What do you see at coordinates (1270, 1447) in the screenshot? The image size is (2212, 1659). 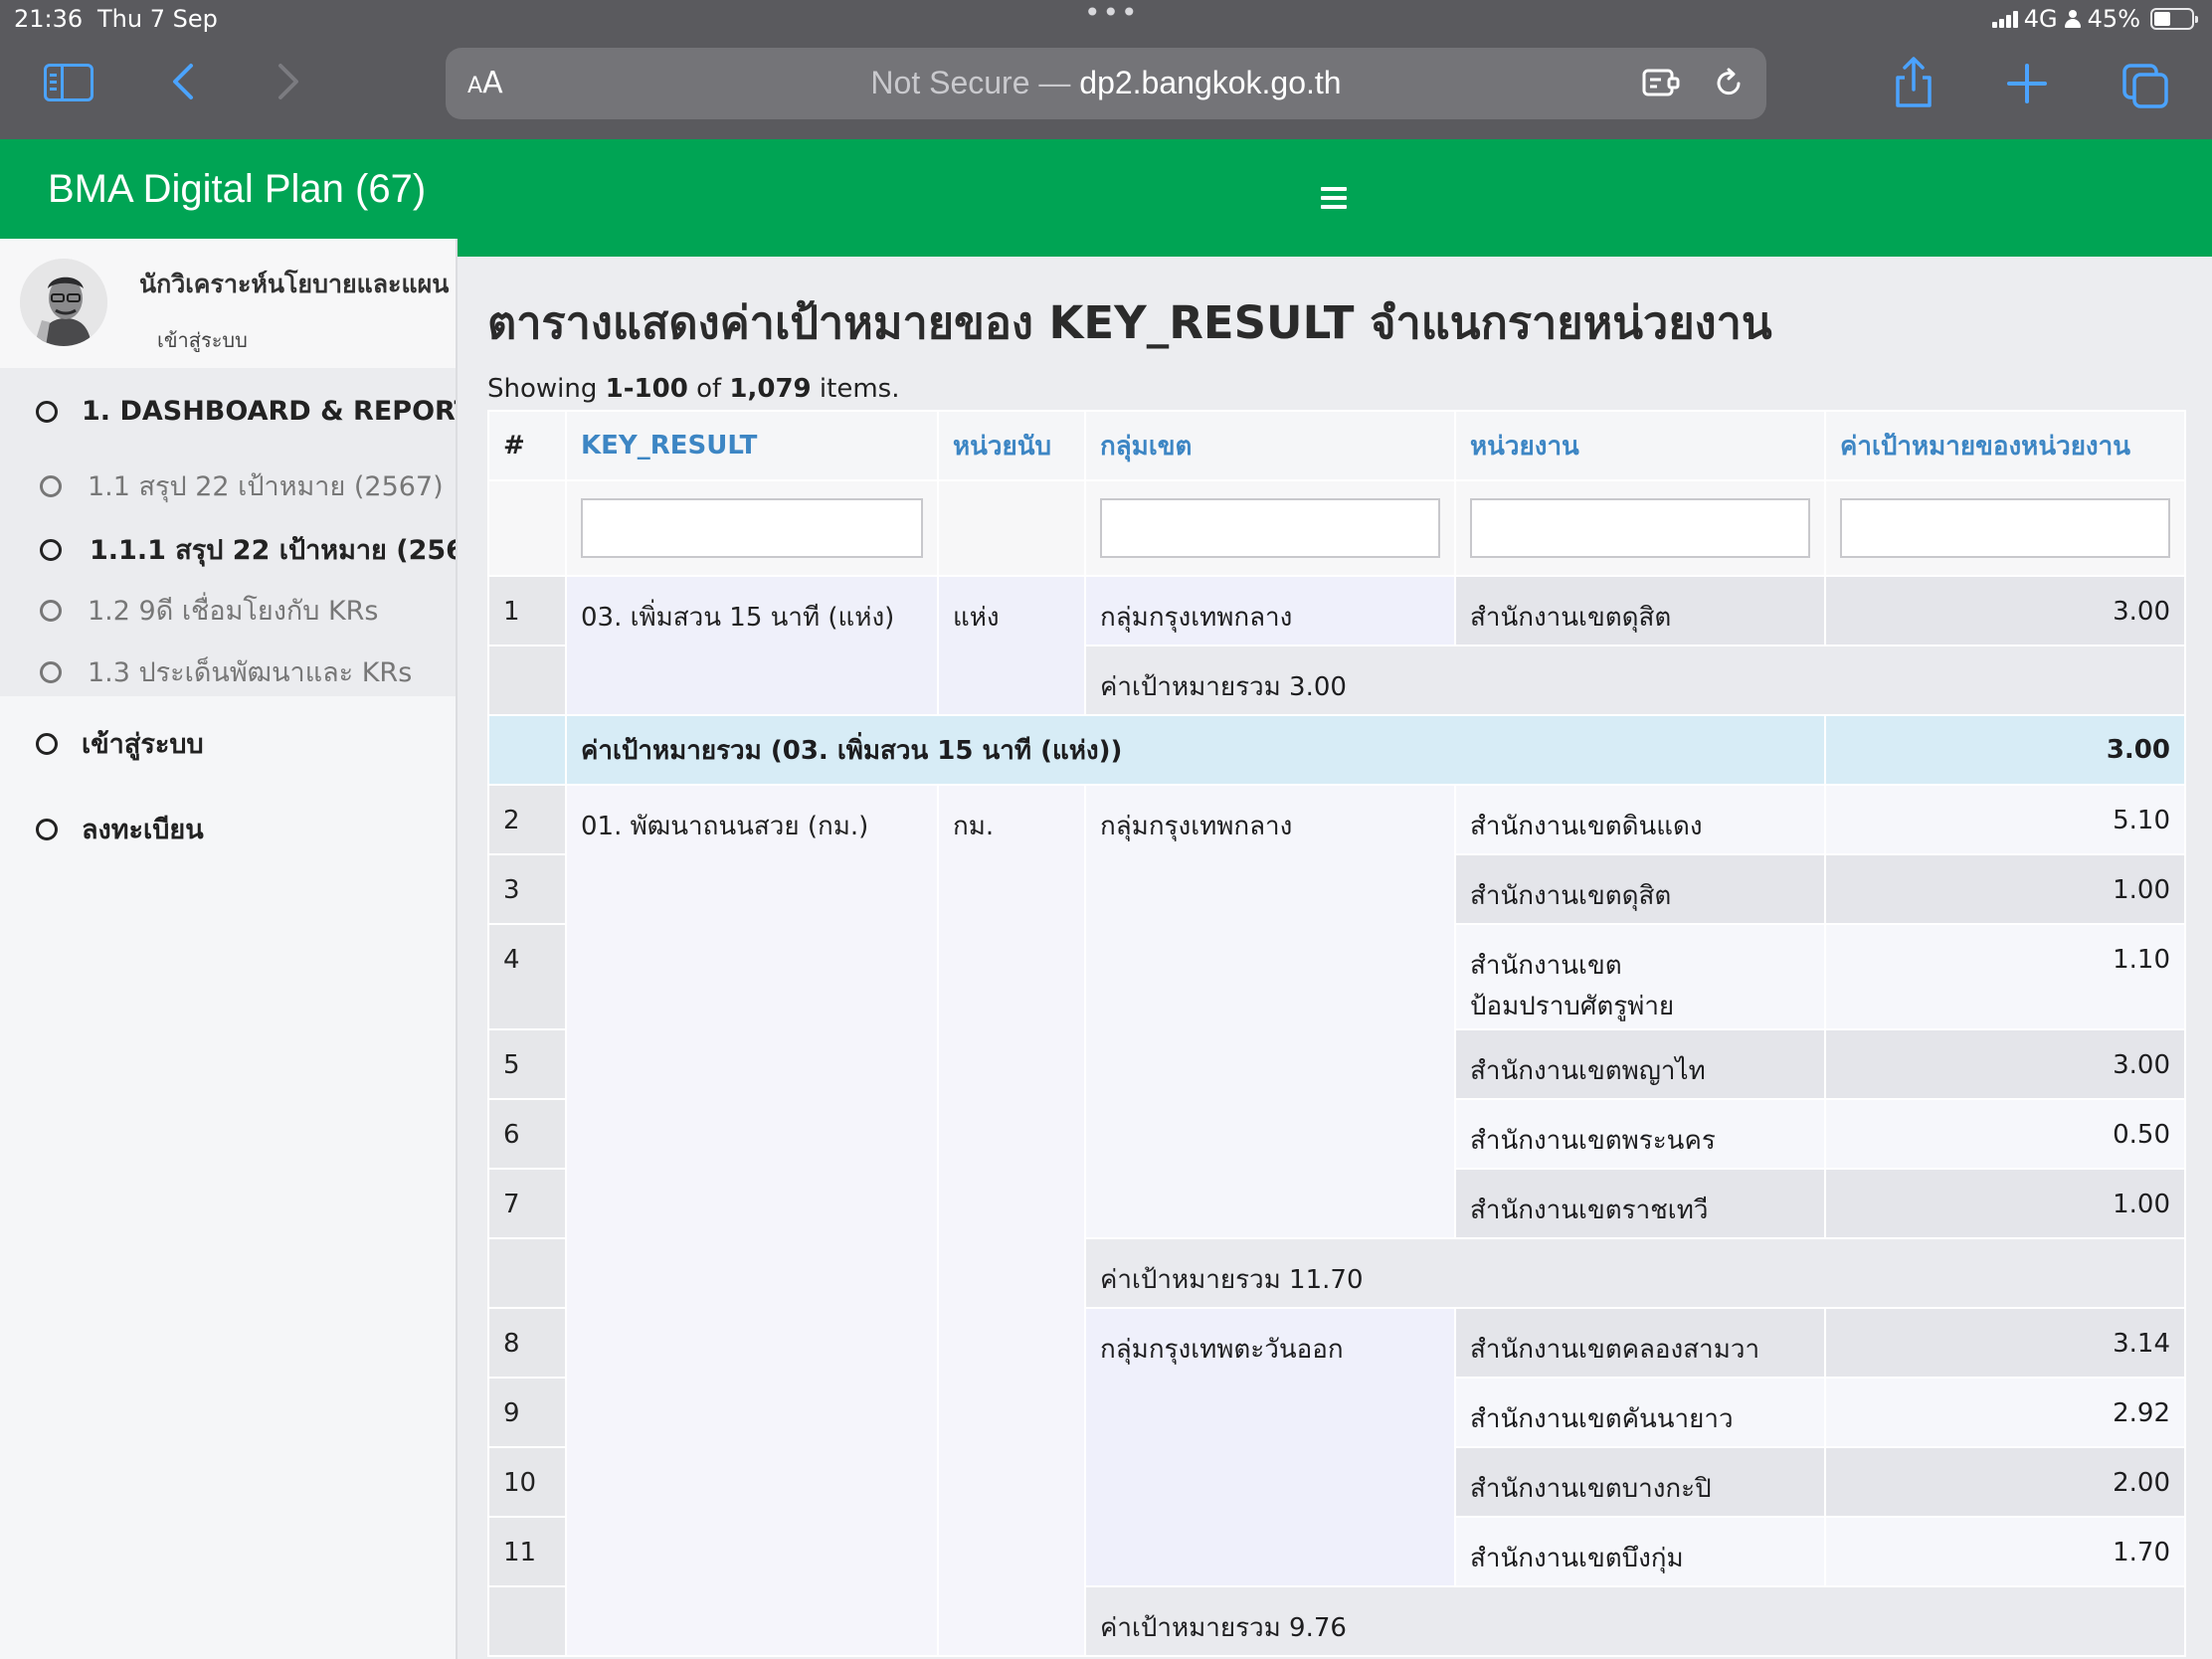 I see `district-group-cell: กลุ่มกรุงเทพตะวันออก` at bounding box center [1270, 1447].